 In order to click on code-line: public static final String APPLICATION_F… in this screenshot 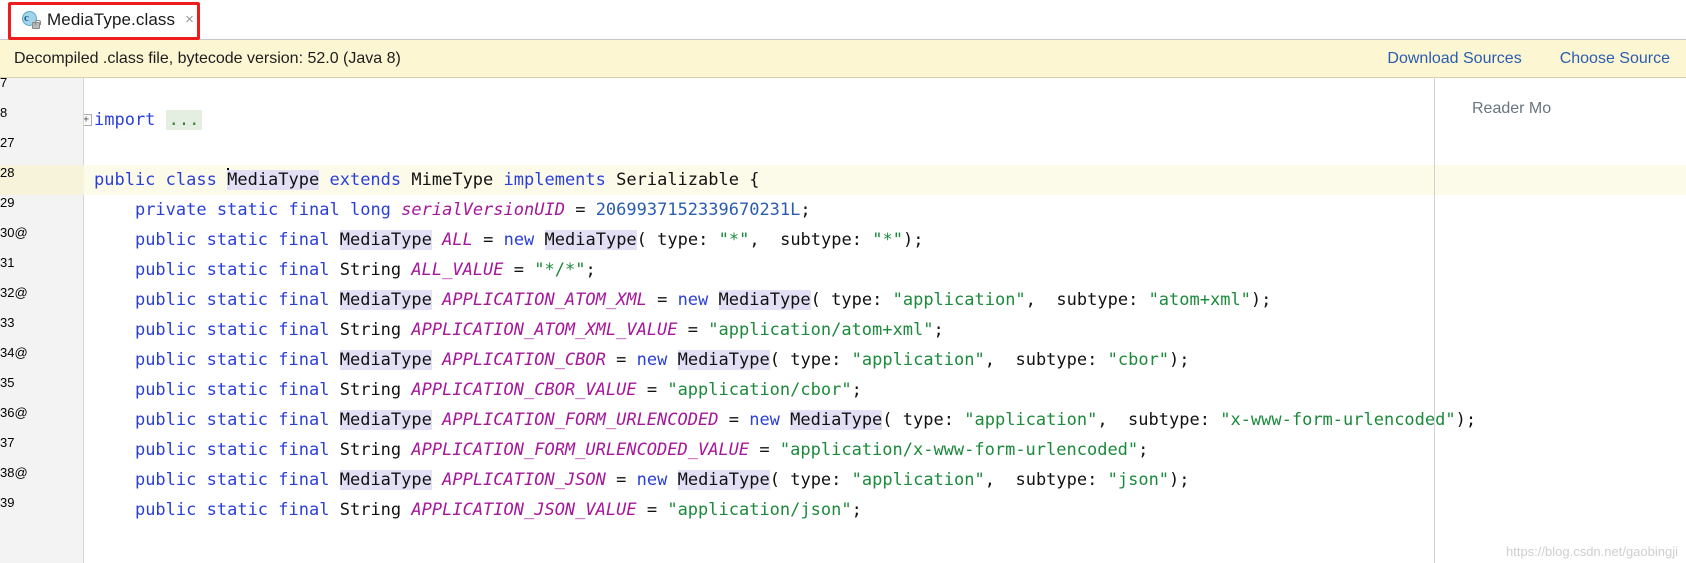, I will do `click(885, 450)`.